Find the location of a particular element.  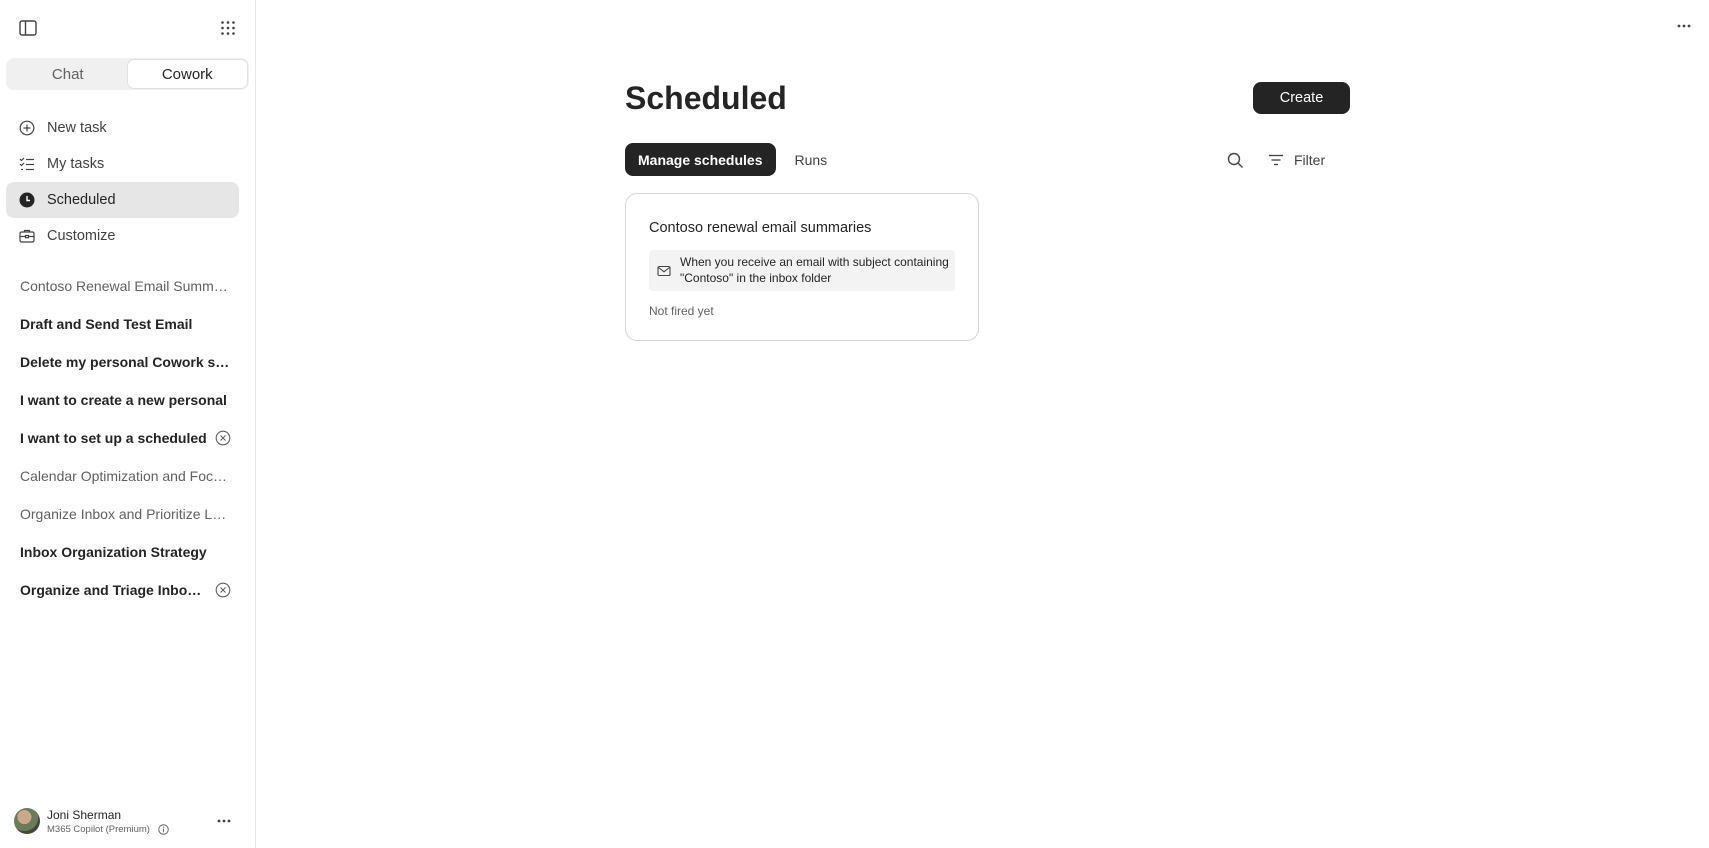

sidebar-item-scheduled: Scheduled is located at coordinates (122, 200).